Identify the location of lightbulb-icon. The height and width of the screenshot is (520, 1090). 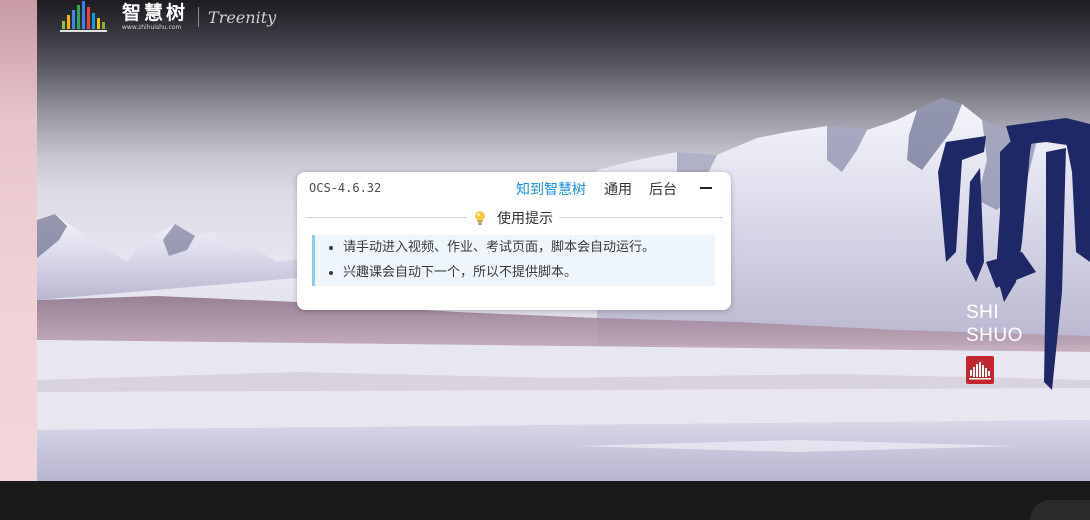
(480, 218).